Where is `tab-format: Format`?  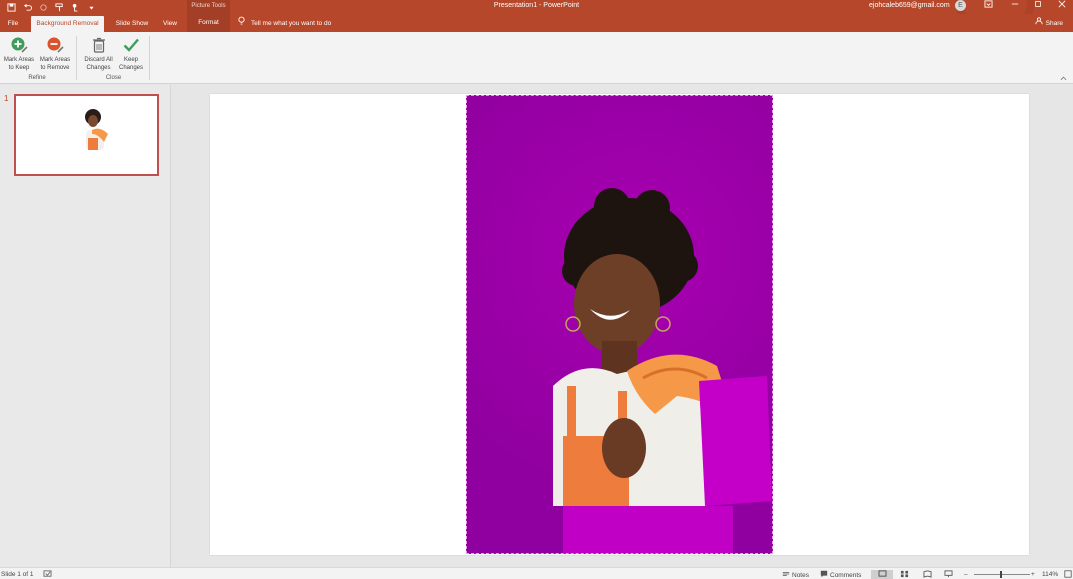
tab-format: Format is located at coordinates (208, 23).